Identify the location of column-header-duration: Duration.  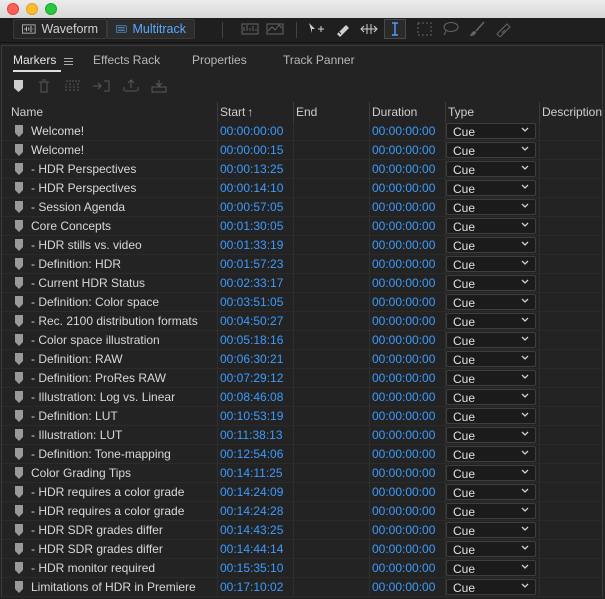
(394, 112).